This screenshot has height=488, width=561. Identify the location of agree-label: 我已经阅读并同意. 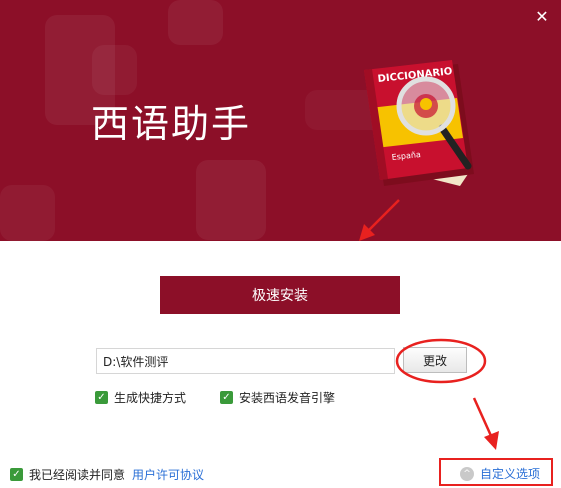
(77, 475).